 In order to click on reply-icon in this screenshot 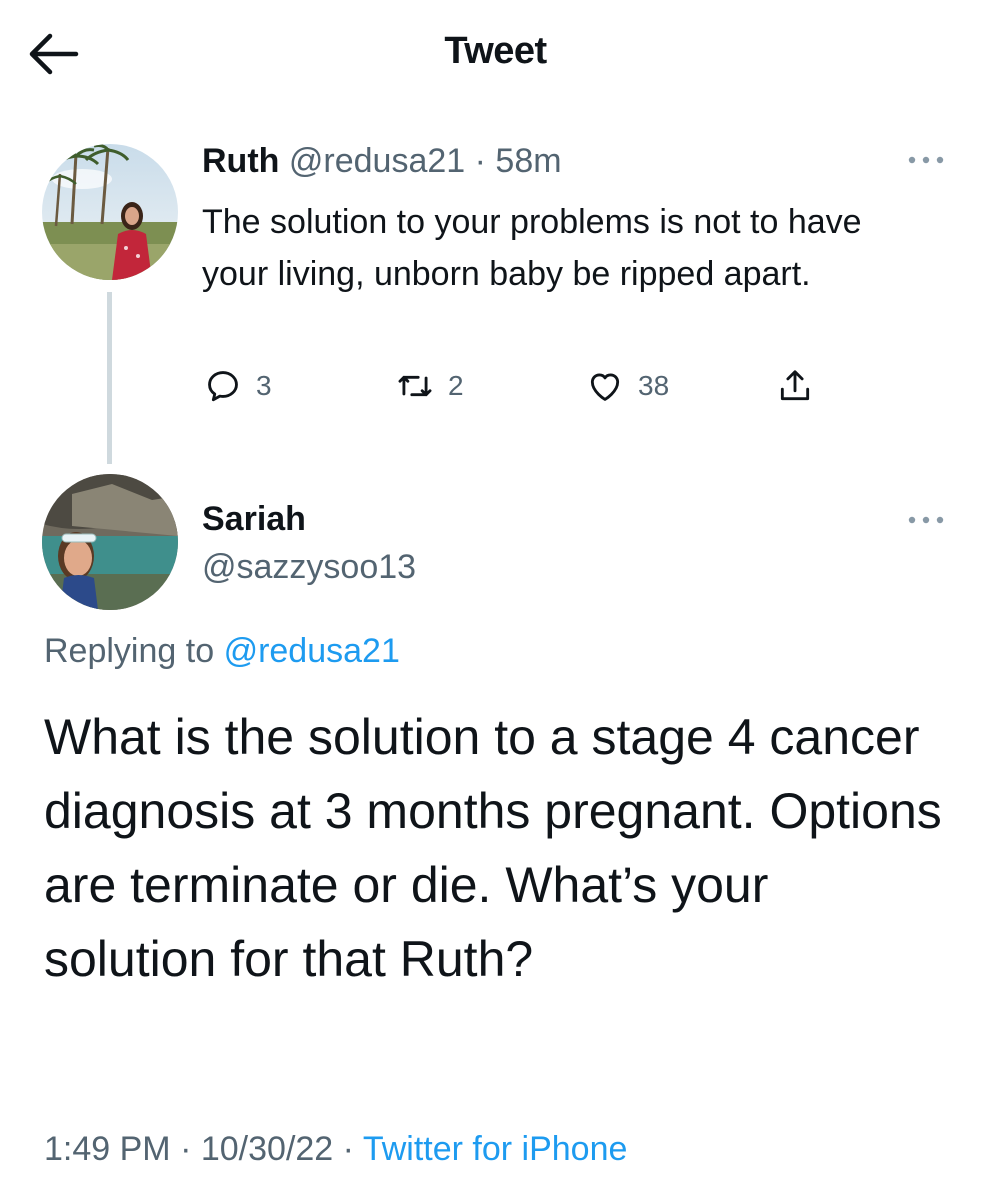, I will do `click(223, 386)`.